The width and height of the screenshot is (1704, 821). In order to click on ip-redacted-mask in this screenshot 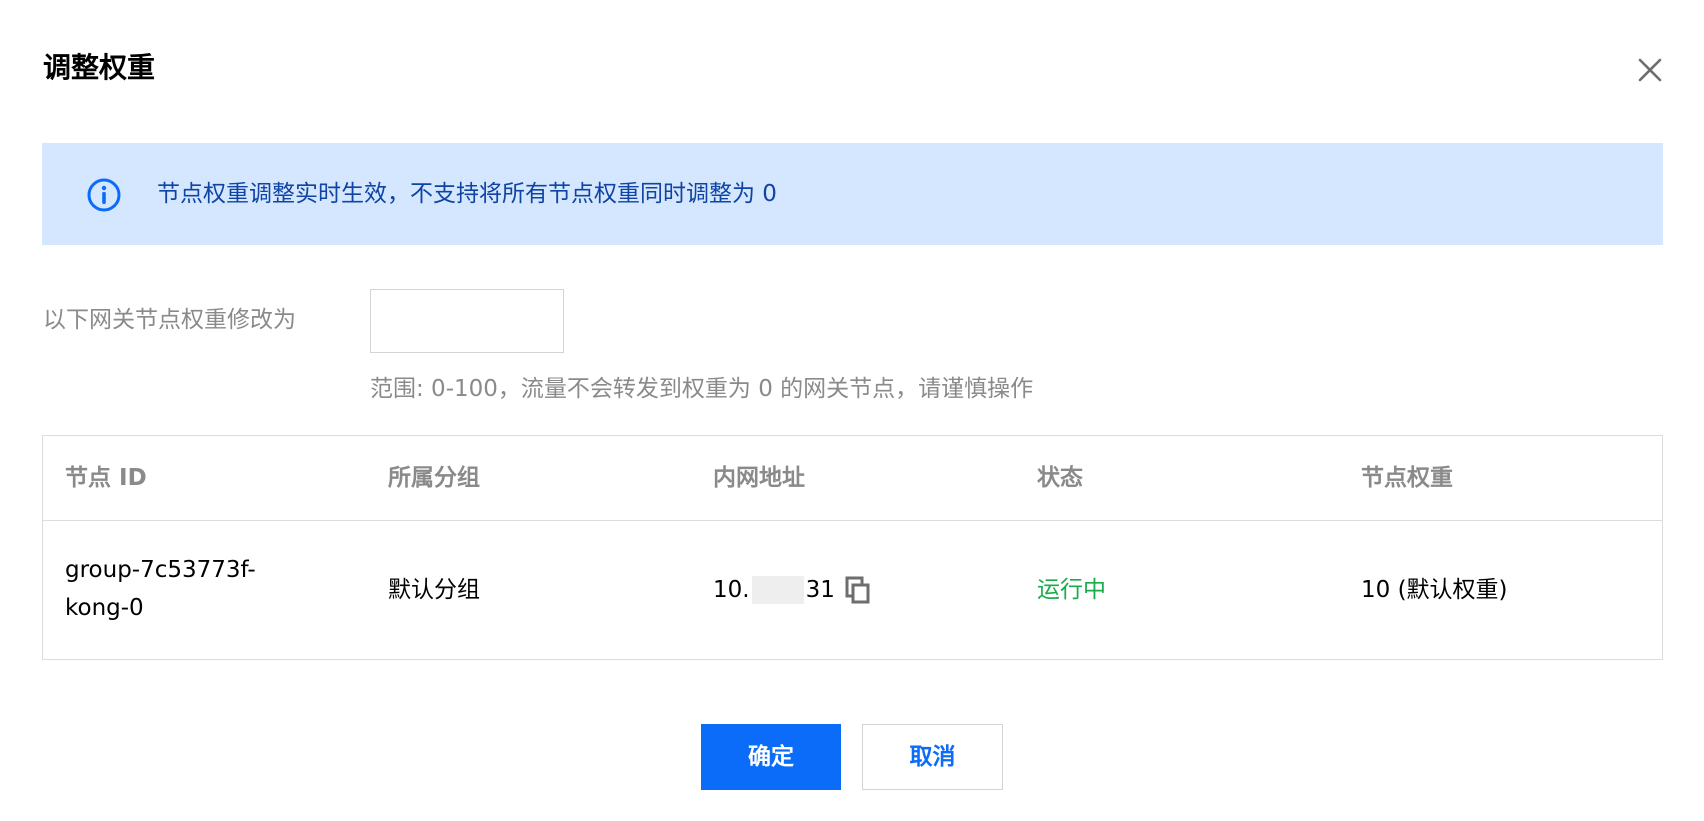, I will do `click(777, 590)`.